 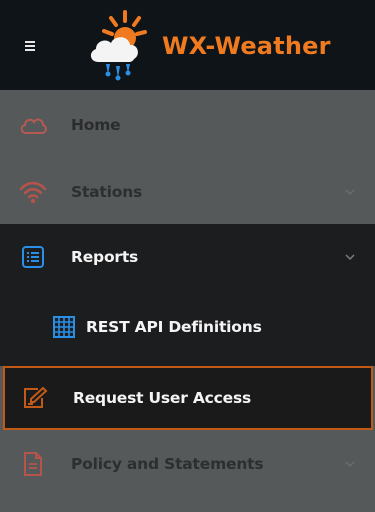 What do you see at coordinates (35, 398) in the screenshot?
I see `edit-icon` at bounding box center [35, 398].